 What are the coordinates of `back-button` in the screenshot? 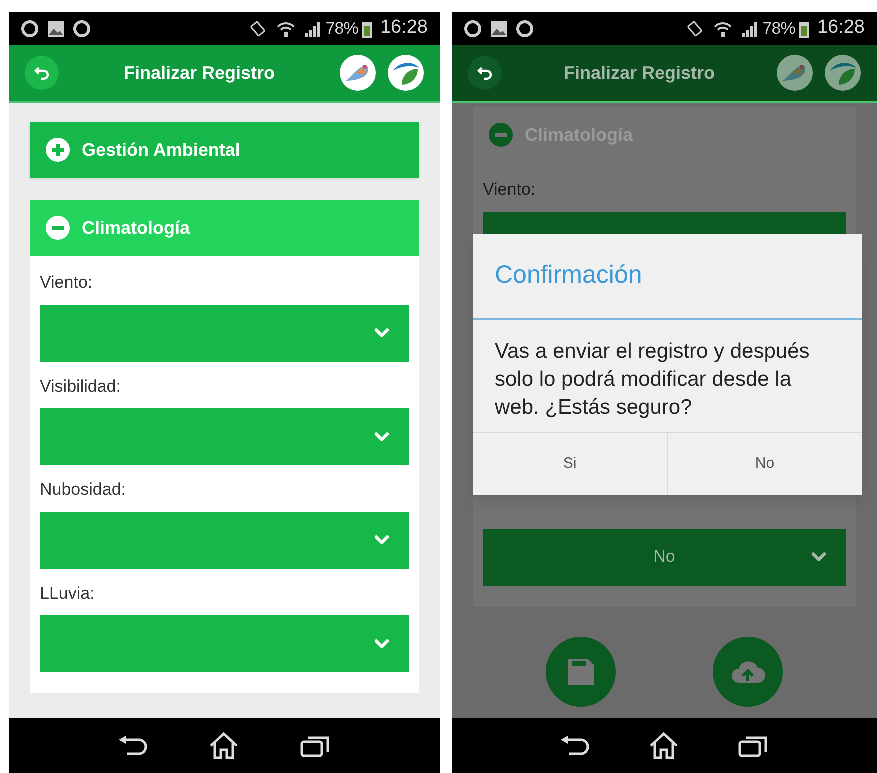 It's located at (485, 73).